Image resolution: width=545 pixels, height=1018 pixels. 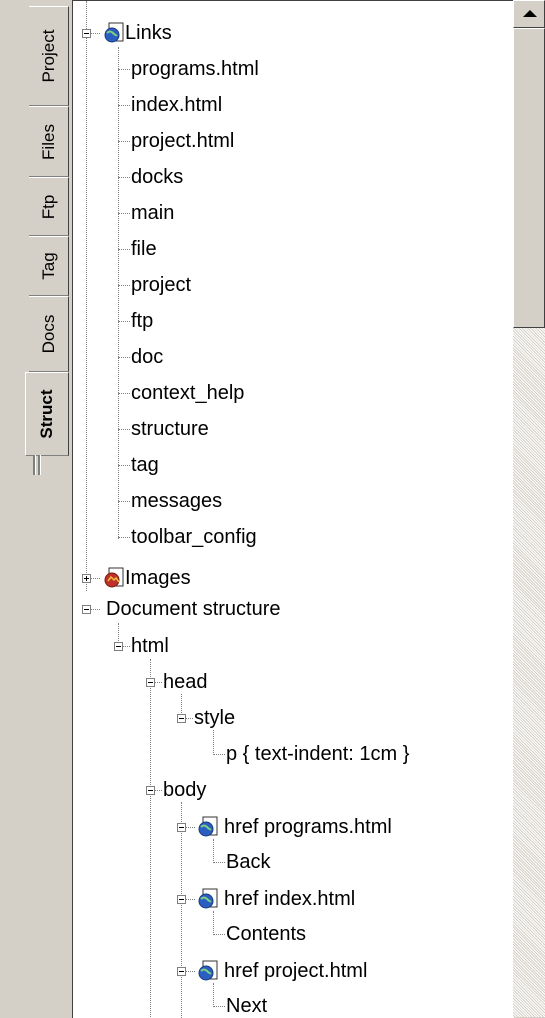 What do you see at coordinates (148, 33) in the screenshot?
I see `tree-node-links: Links` at bounding box center [148, 33].